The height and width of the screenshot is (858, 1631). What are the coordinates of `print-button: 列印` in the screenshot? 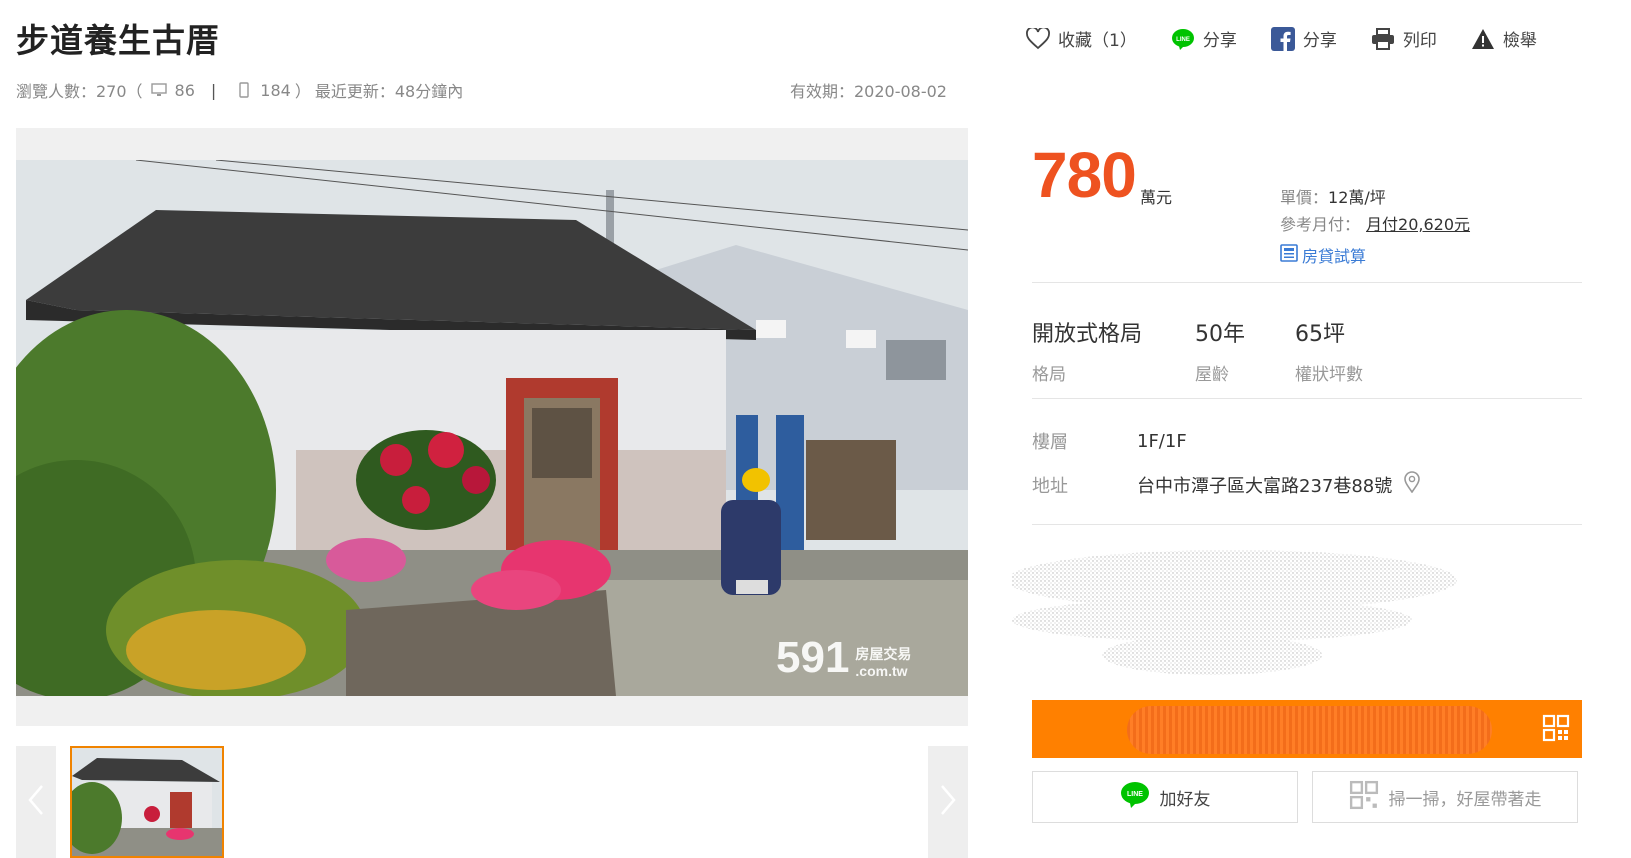 It's located at (1404, 38).